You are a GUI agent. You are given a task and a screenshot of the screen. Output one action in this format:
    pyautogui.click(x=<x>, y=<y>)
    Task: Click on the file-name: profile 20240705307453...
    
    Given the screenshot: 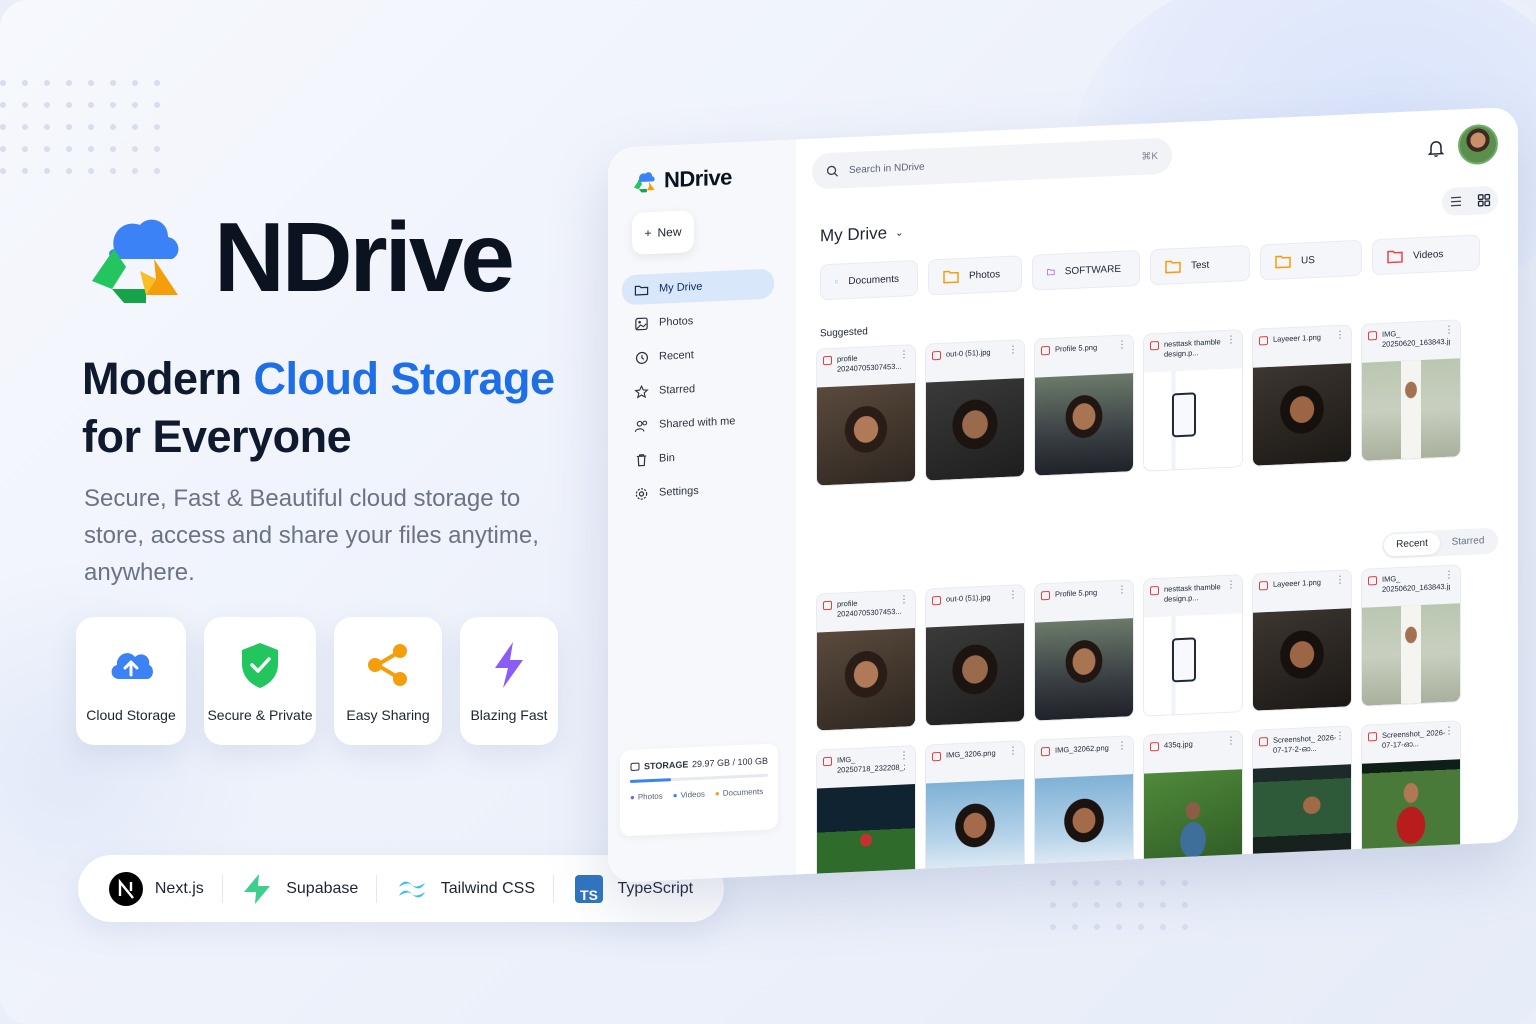 What is the action you would take?
    pyautogui.click(x=869, y=363)
    